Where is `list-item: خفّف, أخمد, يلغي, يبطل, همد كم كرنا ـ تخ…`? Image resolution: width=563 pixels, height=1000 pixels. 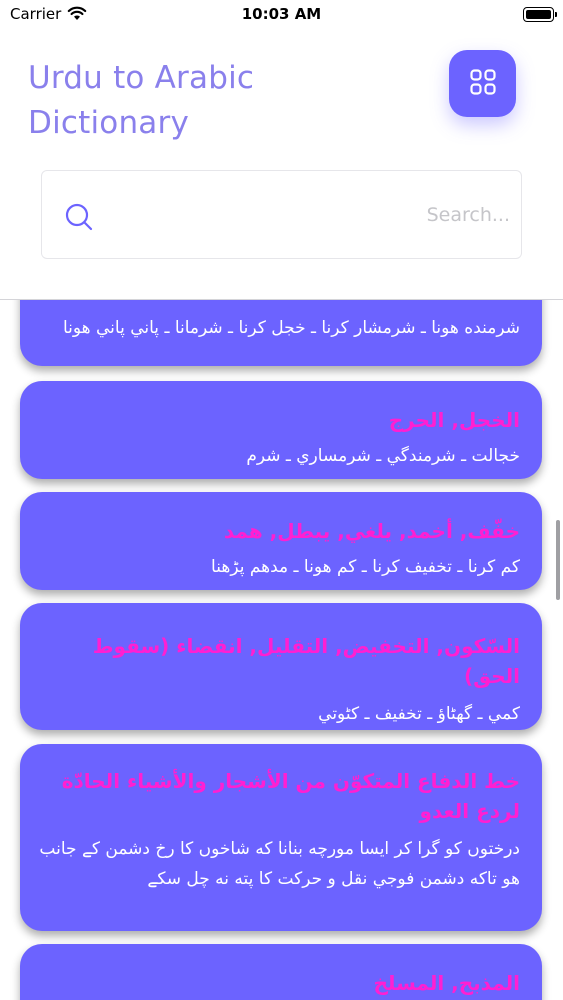 list-item: خفّف, أخمد, يلغي, يبطل, همد كم كرنا ـ تخ… is located at coordinates (281, 541).